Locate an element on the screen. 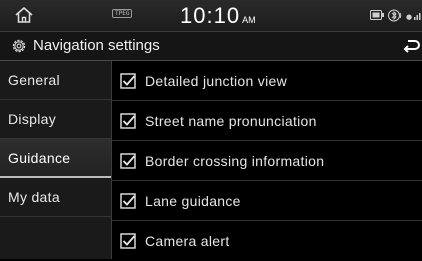 Image resolution: width=422 pixels, height=261 pixels. clock-ampm: AM is located at coordinates (249, 20).